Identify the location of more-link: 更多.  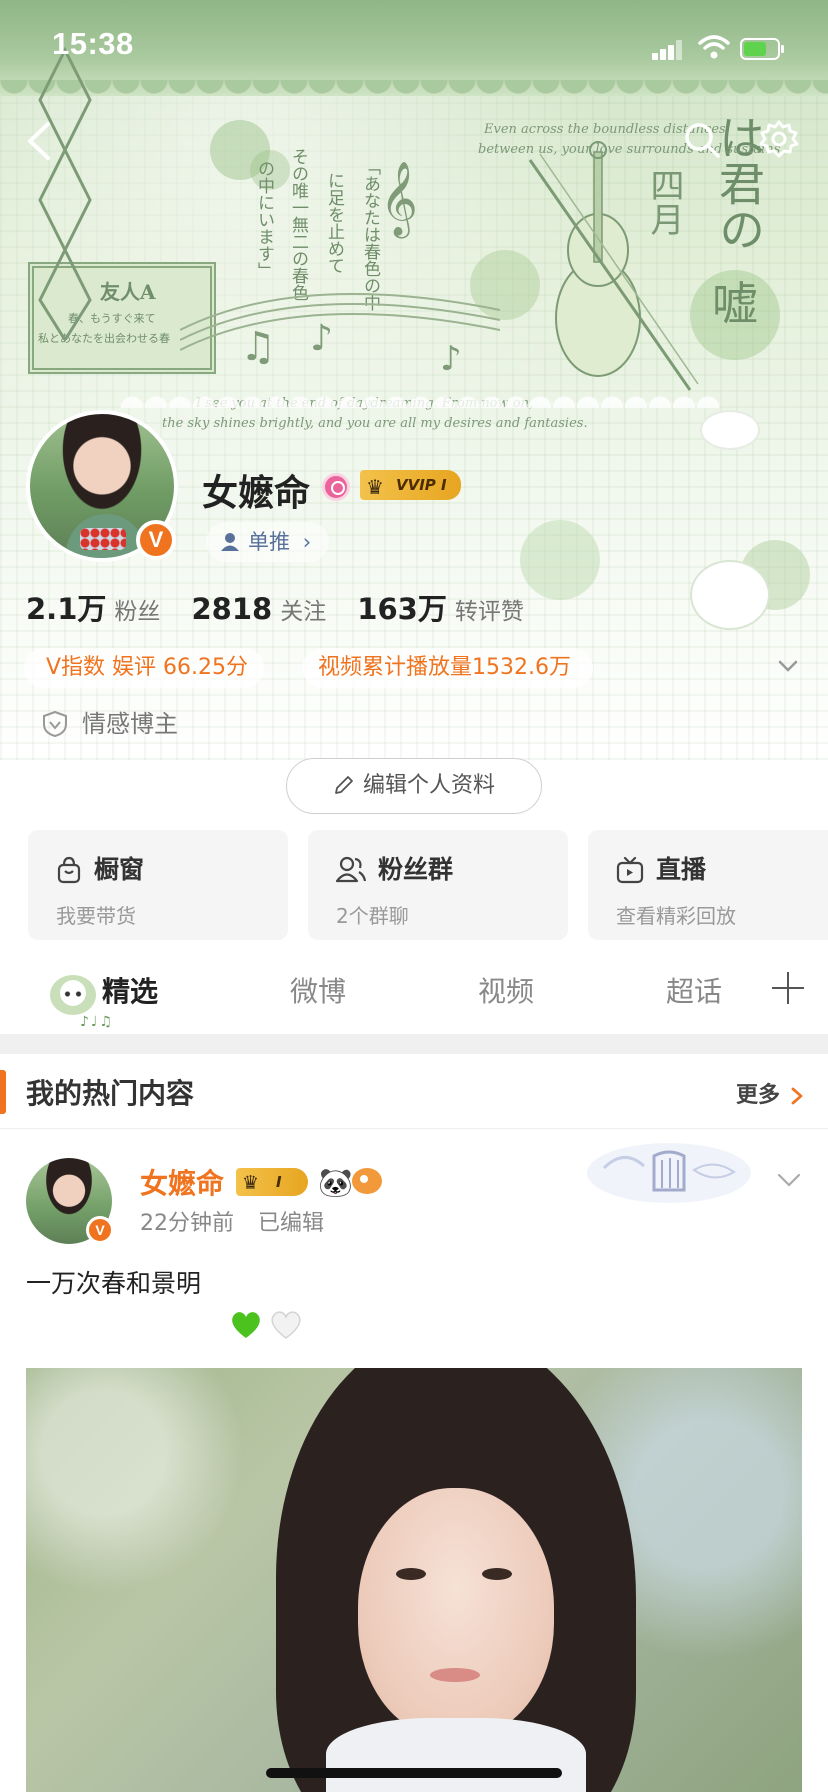
(758, 1096).